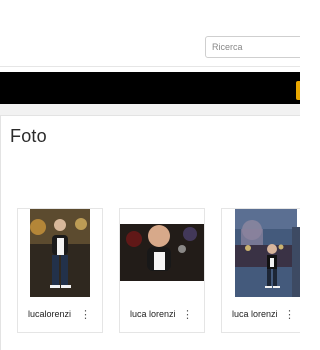 The image size is (320, 350). I want to click on search-input, so click(253, 47).